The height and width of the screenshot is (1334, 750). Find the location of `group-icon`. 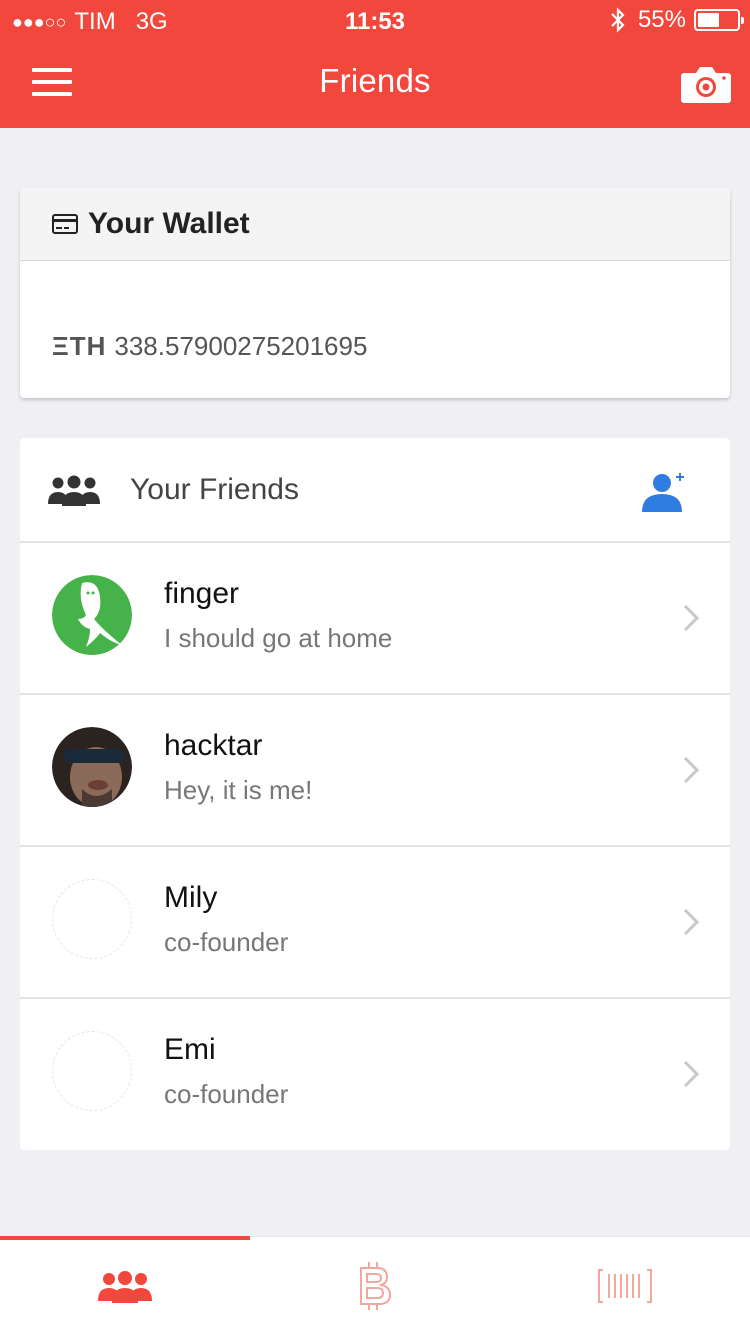

group-icon is located at coordinates (74, 490).